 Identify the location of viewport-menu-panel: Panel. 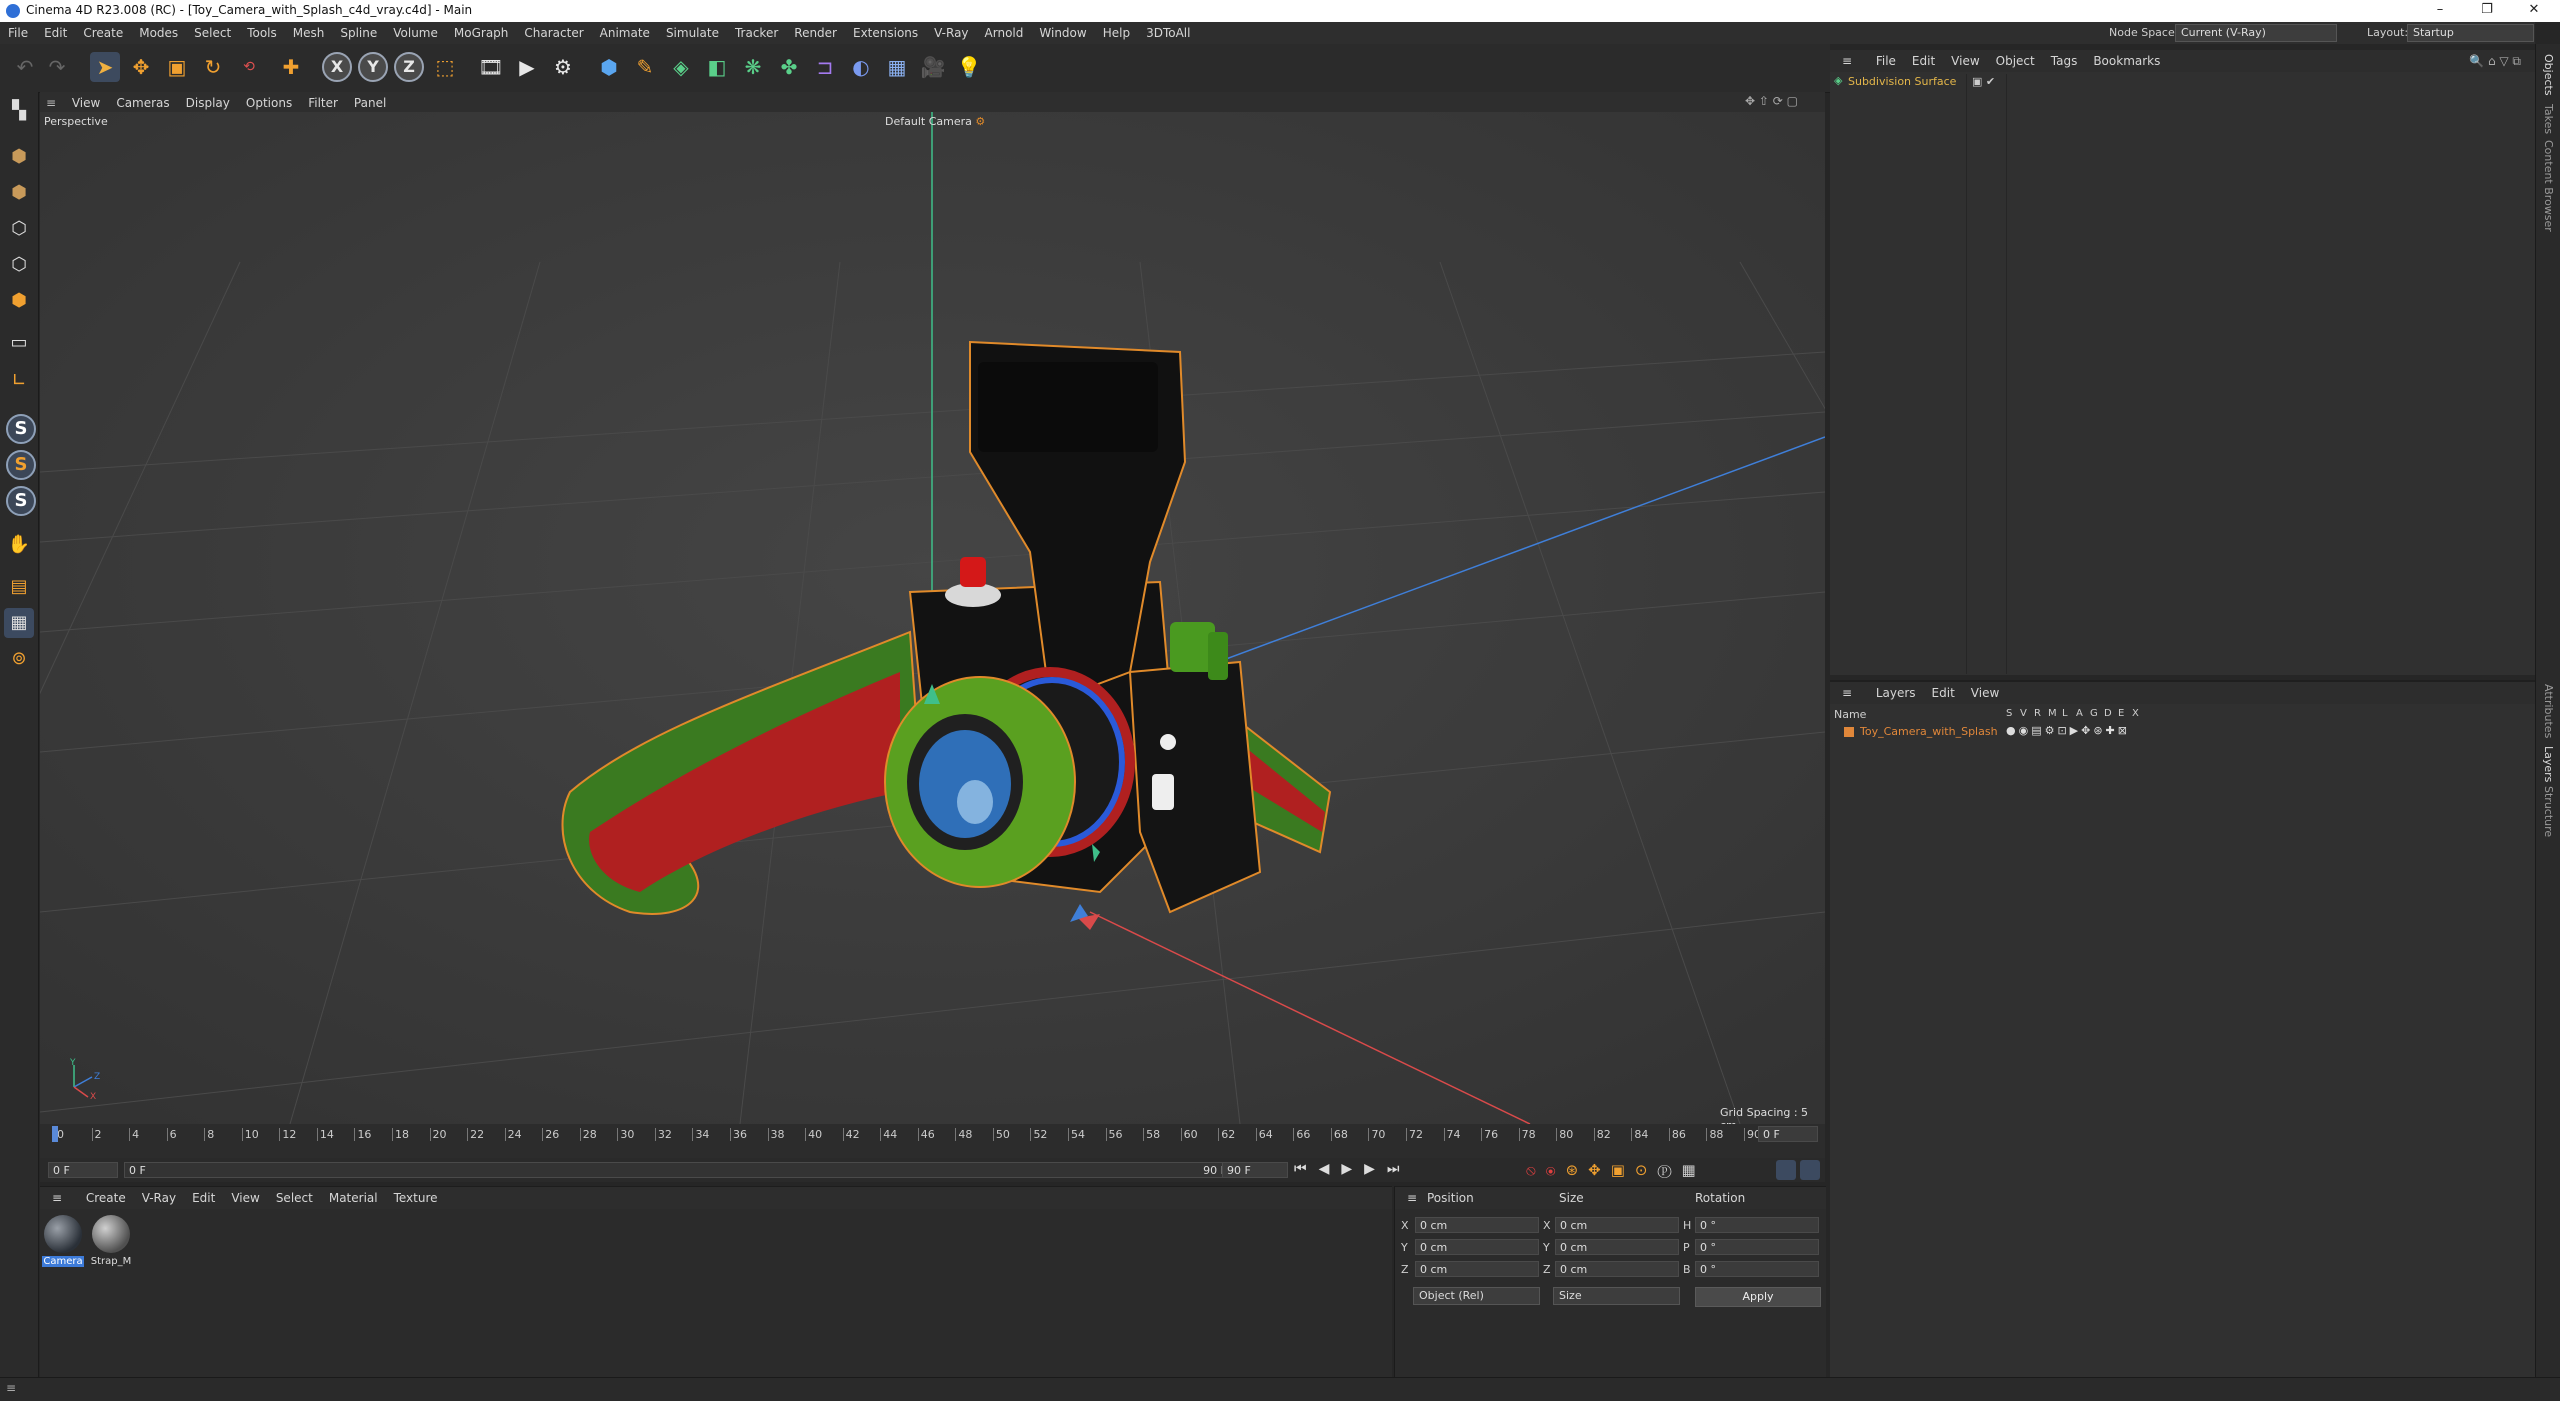
(370, 103).